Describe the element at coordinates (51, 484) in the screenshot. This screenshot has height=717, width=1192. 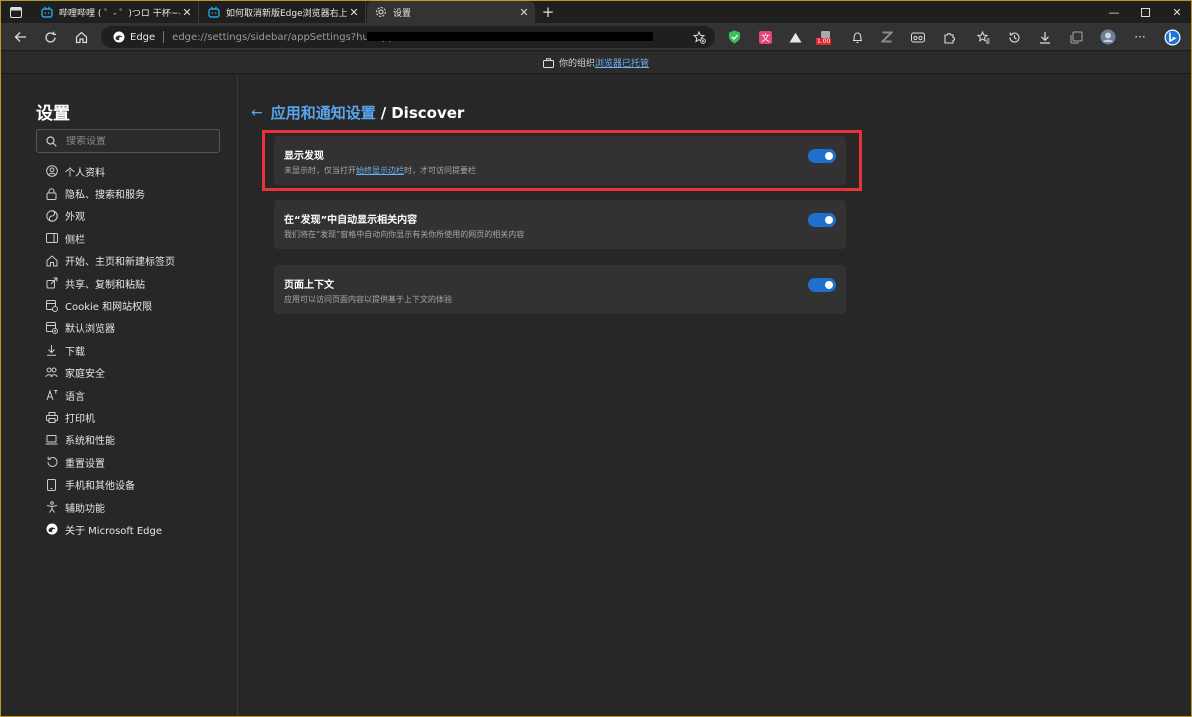
I see `phone-icon` at that location.